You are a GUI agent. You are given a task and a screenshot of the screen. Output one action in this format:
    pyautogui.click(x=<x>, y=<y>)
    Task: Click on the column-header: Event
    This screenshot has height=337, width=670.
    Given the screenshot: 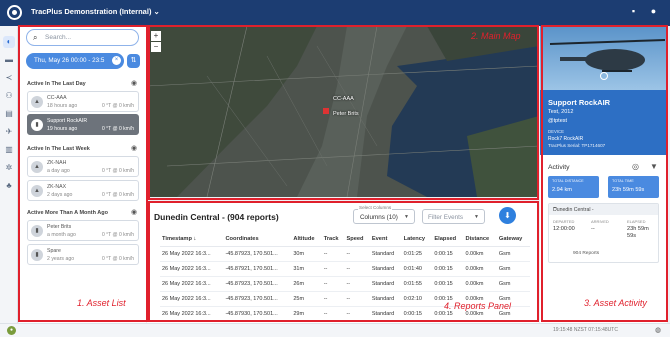 What is the action you would take?
    pyautogui.click(x=385, y=239)
    